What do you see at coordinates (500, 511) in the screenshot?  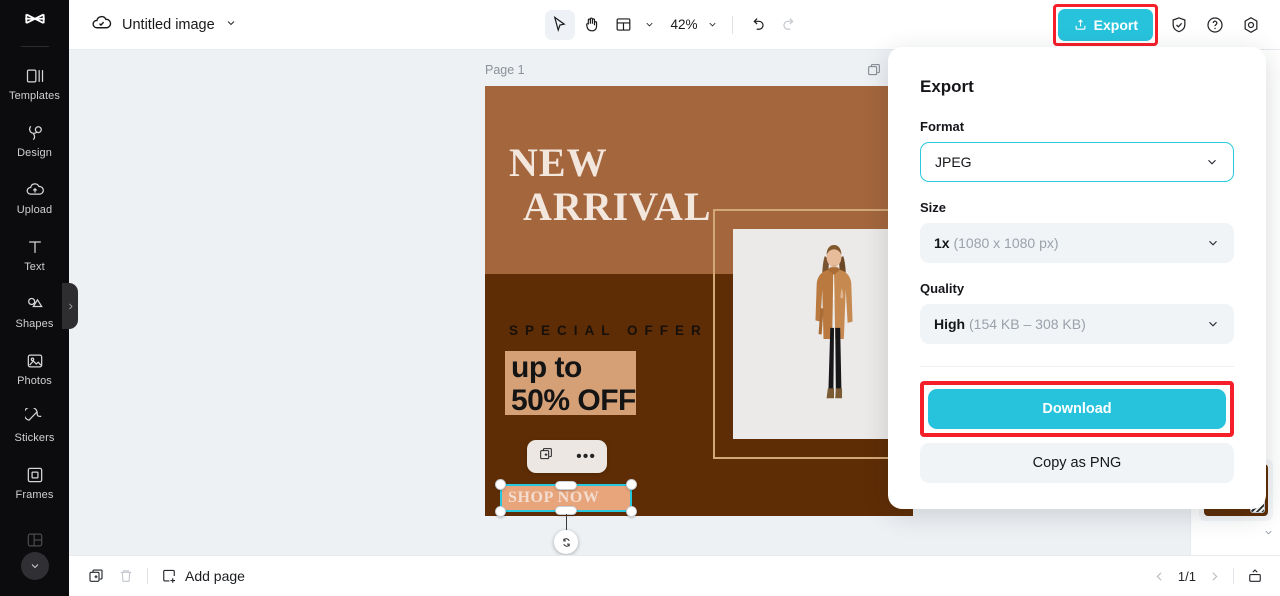 I see `resize-handle-bottom-left` at bounding box center [500, 511].